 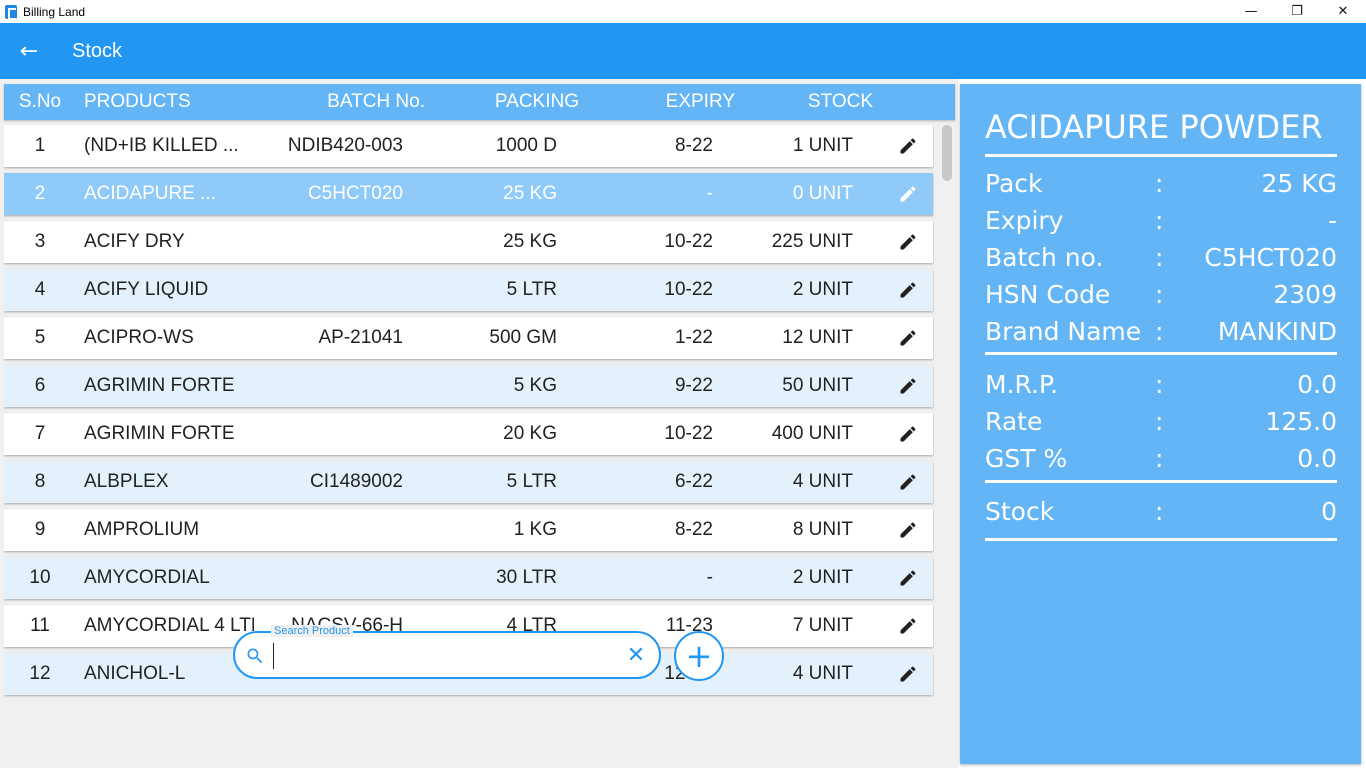 I want to click on table-row: 9 AMPROLIUM 1 KG 8-22 8 UNIT, so click(x=468, y=530).